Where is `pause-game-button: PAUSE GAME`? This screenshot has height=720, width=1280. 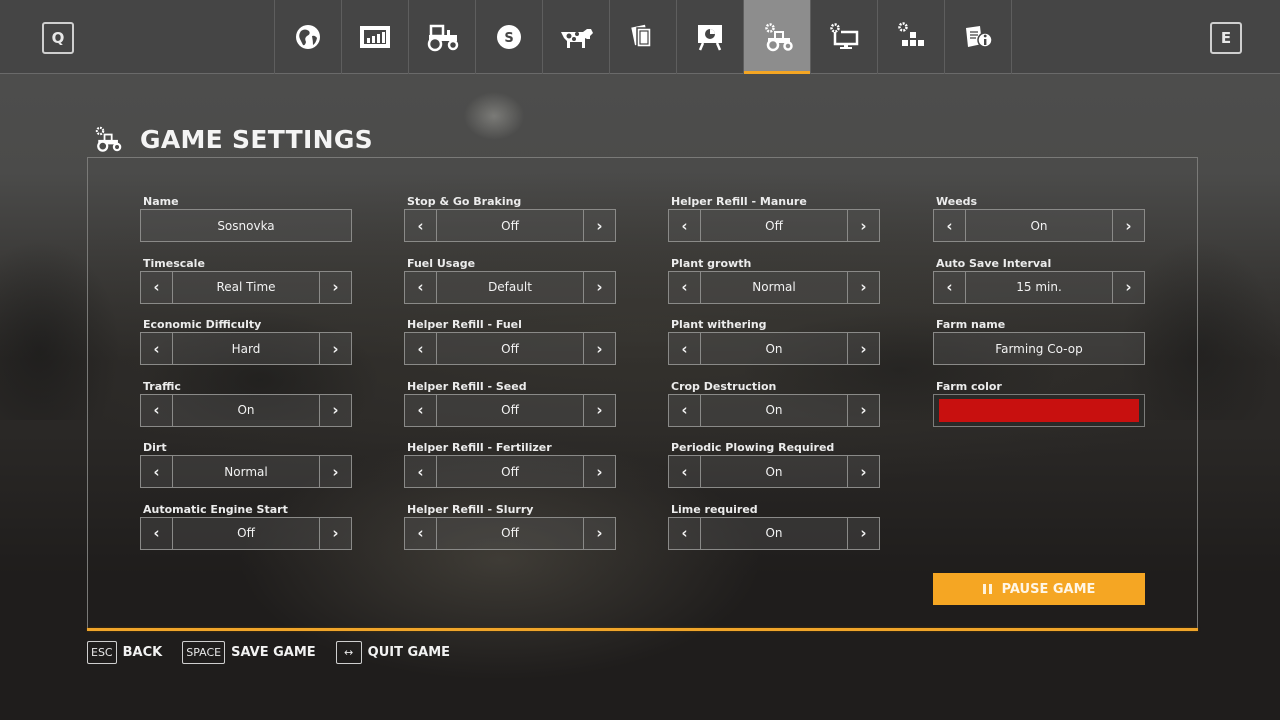 pause-game-button: PAUSE GAME is located at coordinates (1039, 589).